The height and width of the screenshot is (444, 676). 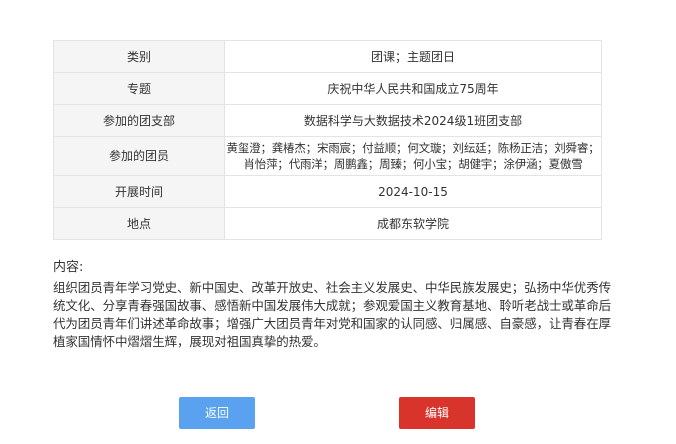 I want to click on topic-label: 专题, so click(x=139, y=88).